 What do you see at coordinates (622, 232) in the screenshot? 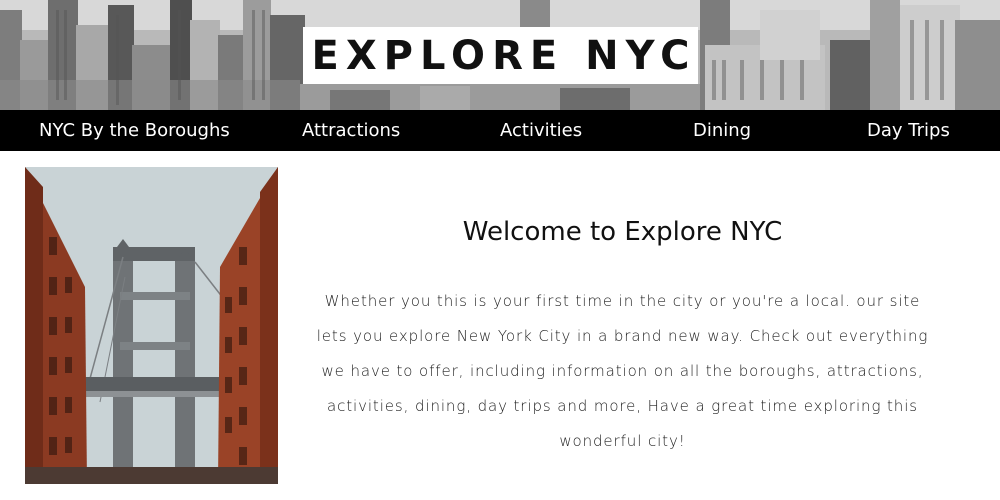
I see `welcome-heading: Welcome to Explore NYC` at bounding box center [622, 232].